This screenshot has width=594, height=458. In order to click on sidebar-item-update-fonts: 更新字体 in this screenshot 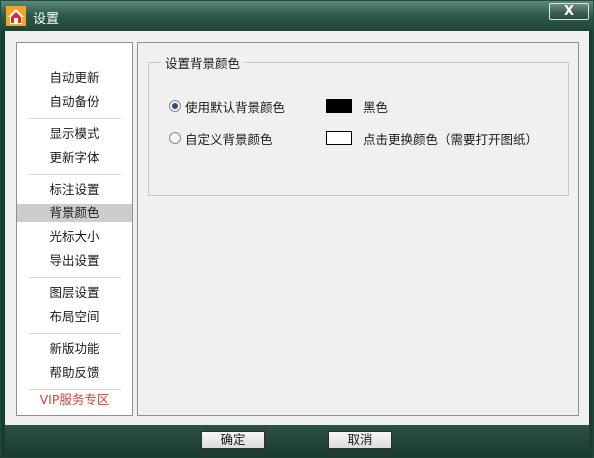, I will do `click(74, 158)`.